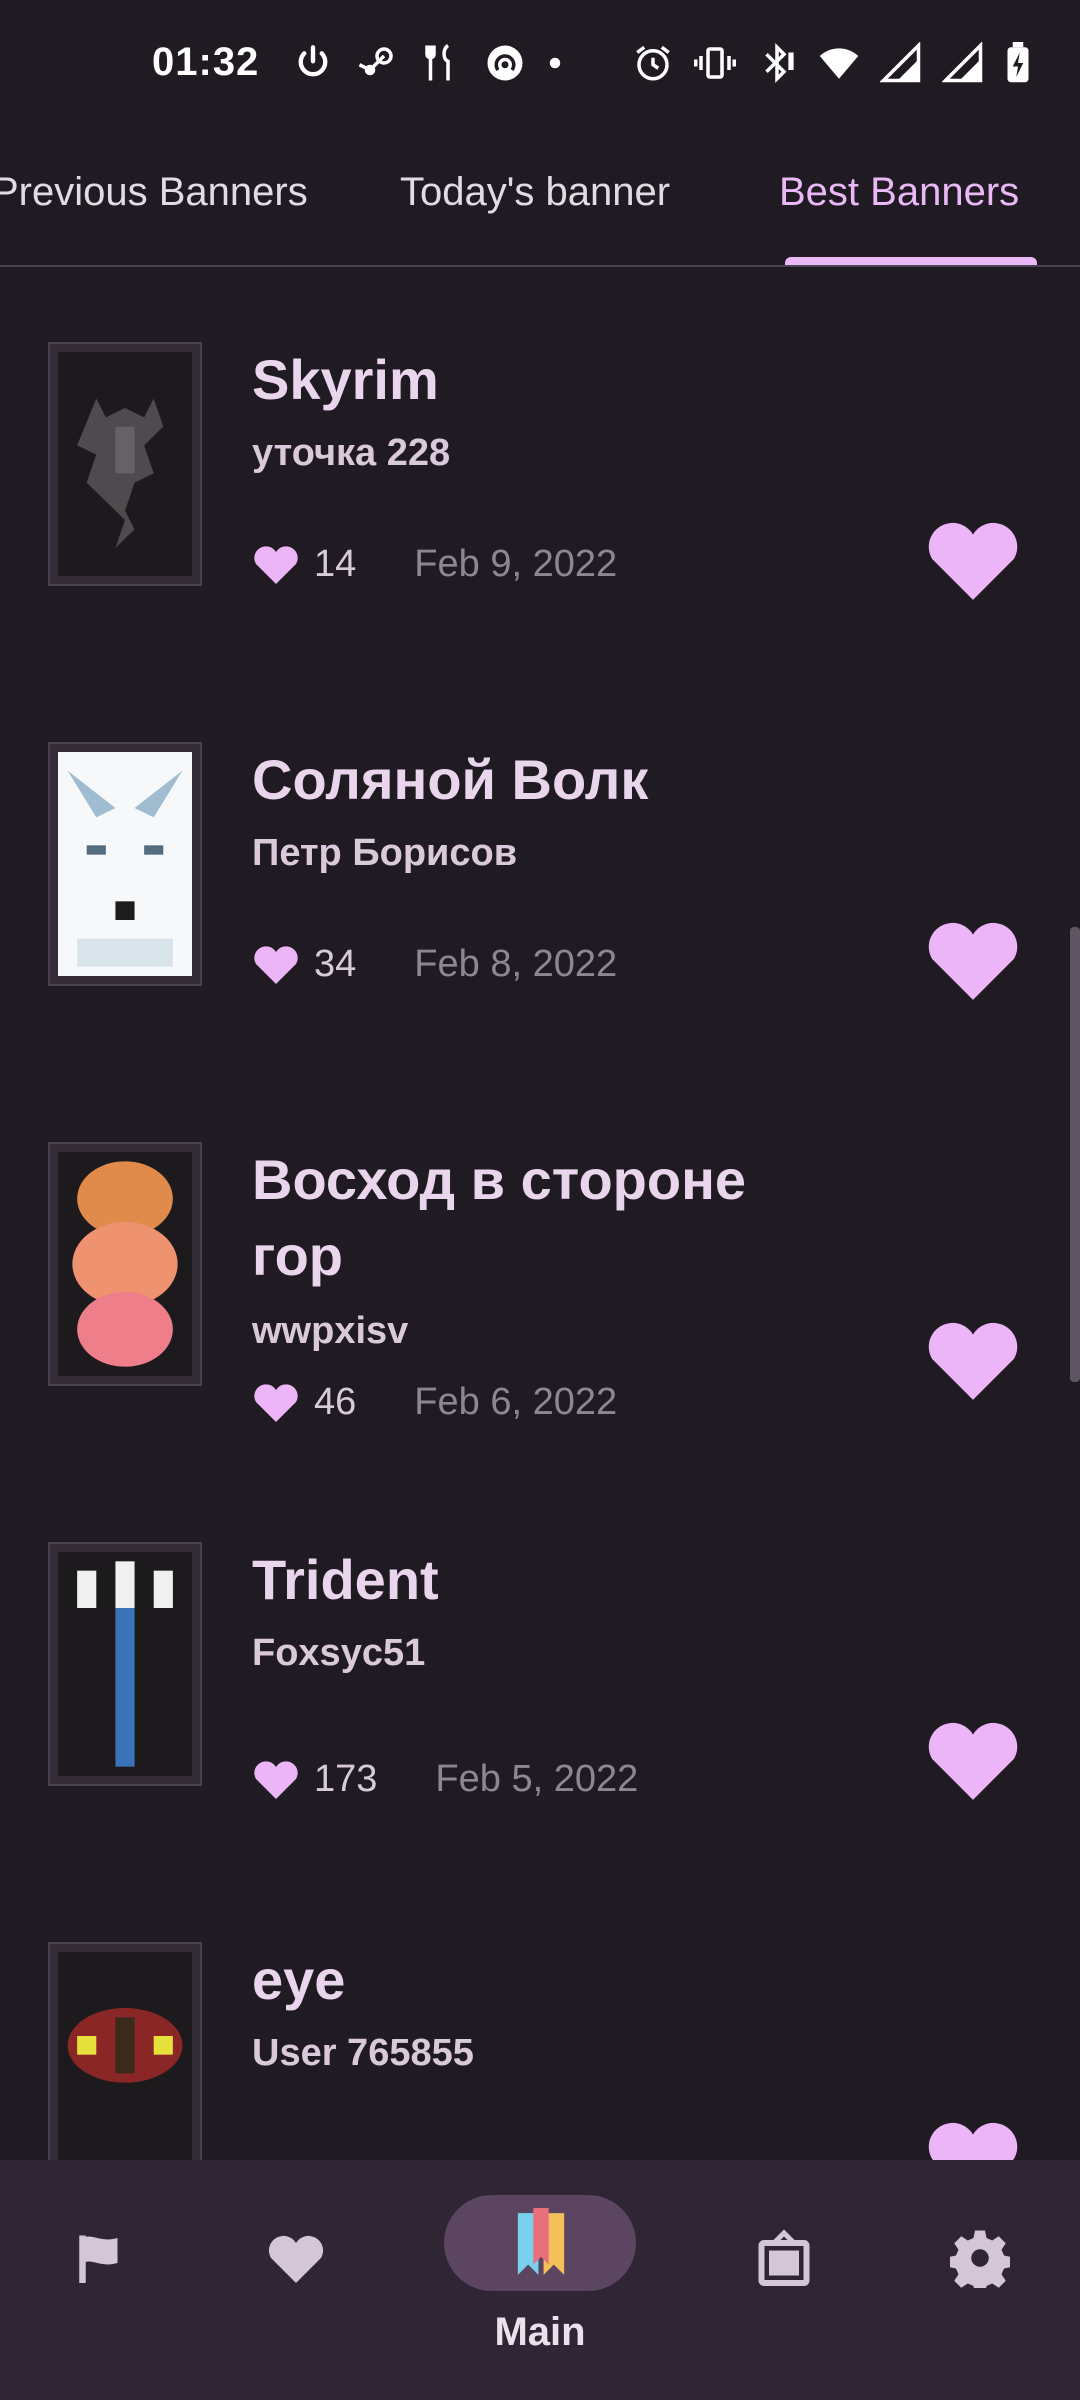 The height and width of the screenshot is (2400, 1080). Describe the element at coordinates (980, 2259) in the screenshot. I see `gear-icon` at that location.